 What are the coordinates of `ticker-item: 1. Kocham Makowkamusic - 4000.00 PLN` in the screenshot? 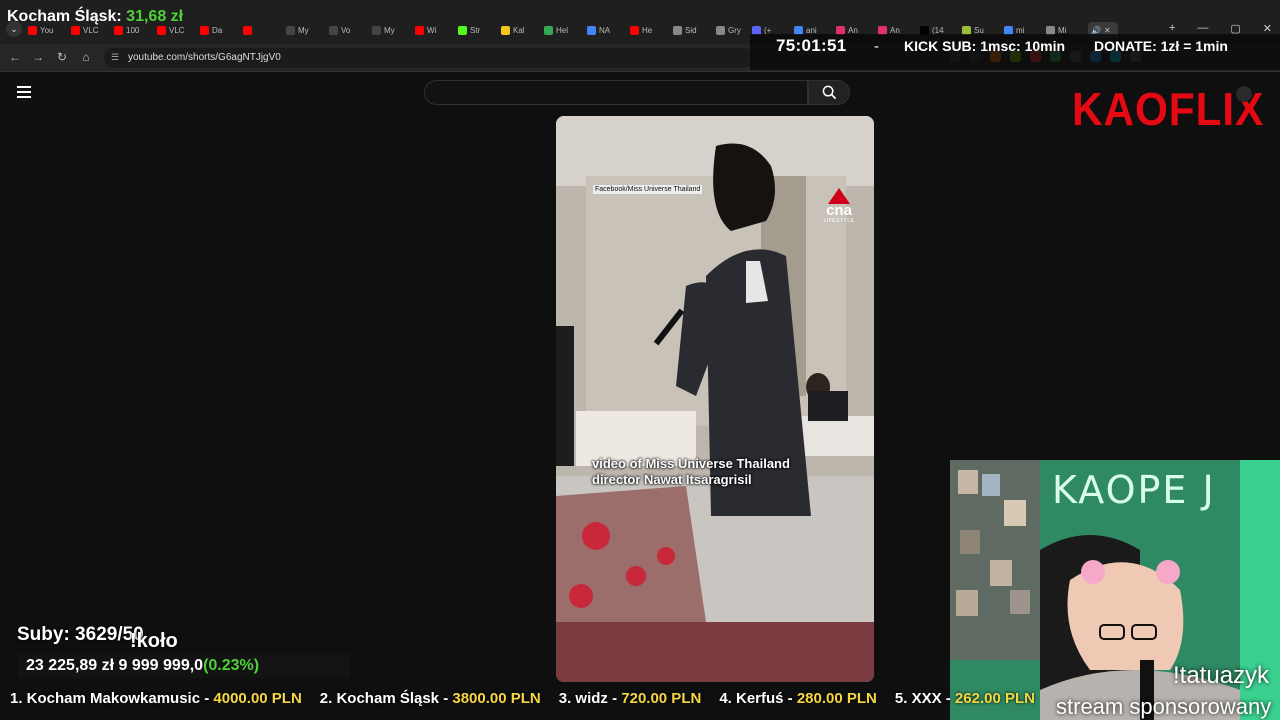 It's located at (156, 698).